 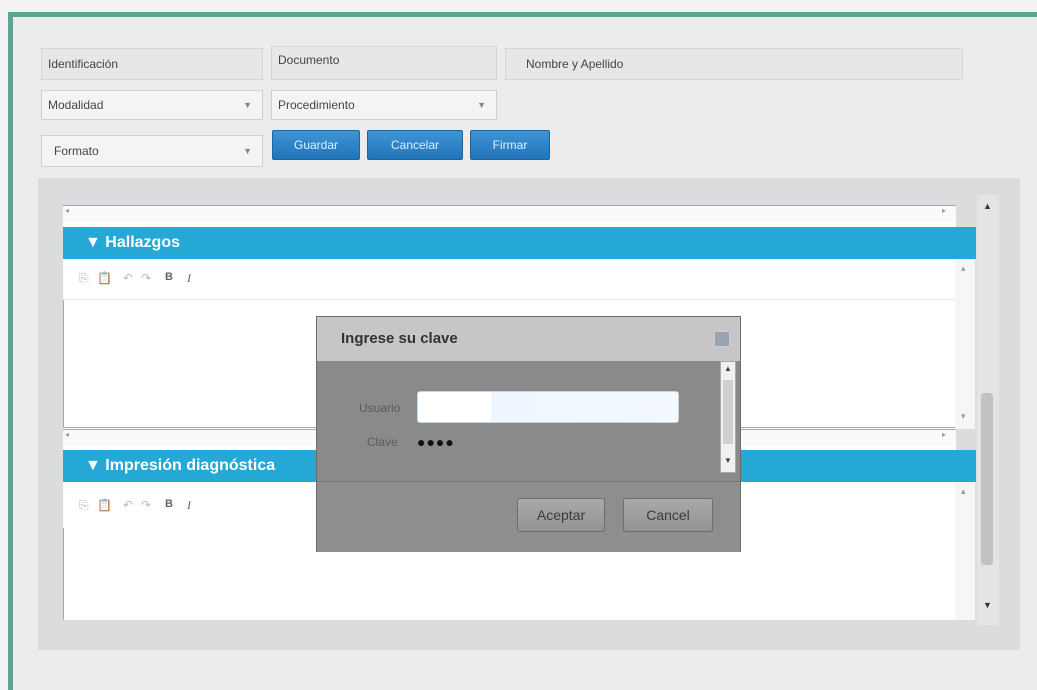 I want to click on scroll-down-icon: ▾, so click(x=963, y=416).